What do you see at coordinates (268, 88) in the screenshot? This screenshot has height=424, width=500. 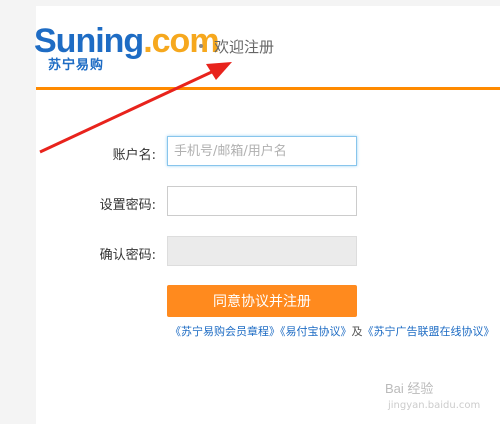 I see `header-divider` at bounding box center [268, 88].